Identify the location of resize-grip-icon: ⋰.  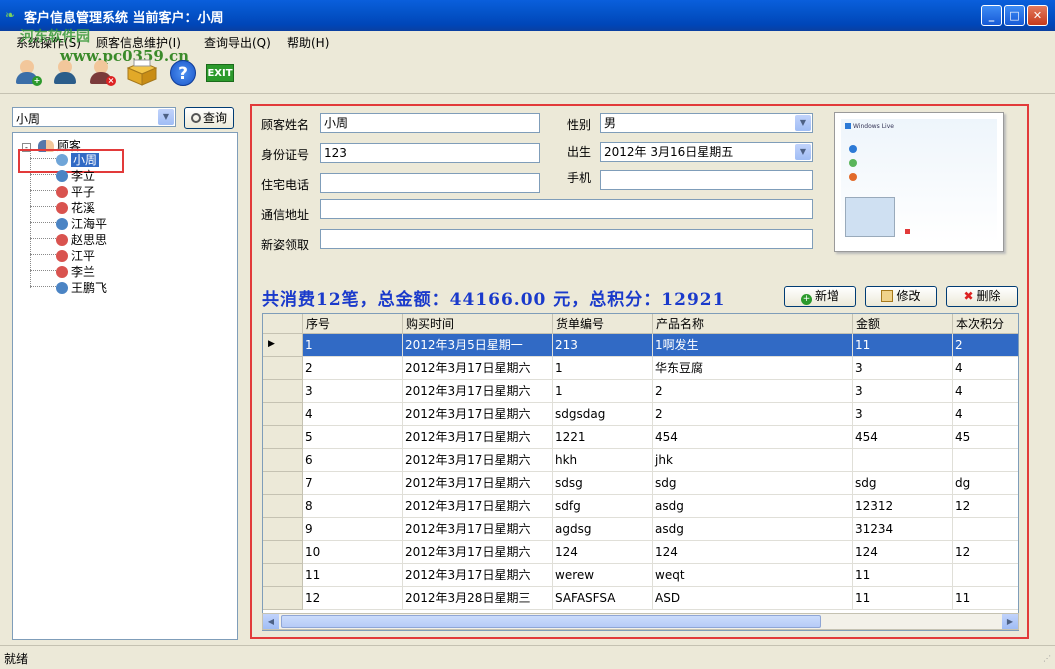
(1047, 658).